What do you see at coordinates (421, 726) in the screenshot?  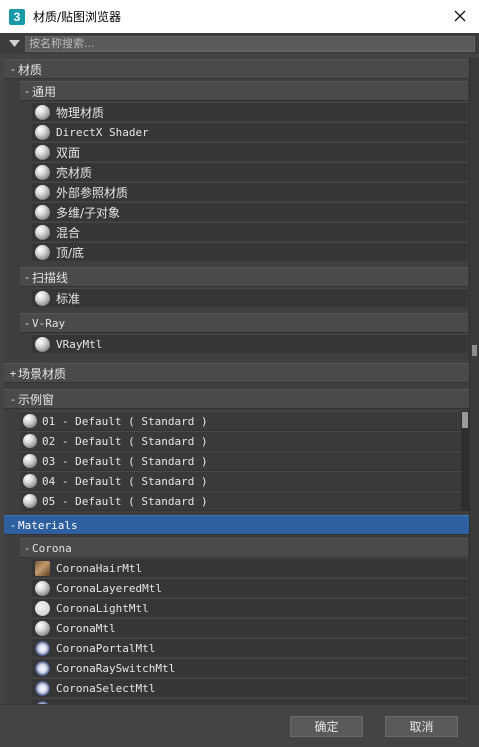 I see `cancel-button: 取消` at bounding box center [421, 726].